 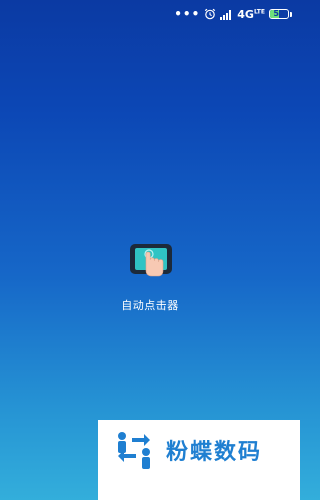 What do you see at coordinates (134, 450) in the screenshot?
I see `swap-arrows-logo` at bounding box center [134, 450].